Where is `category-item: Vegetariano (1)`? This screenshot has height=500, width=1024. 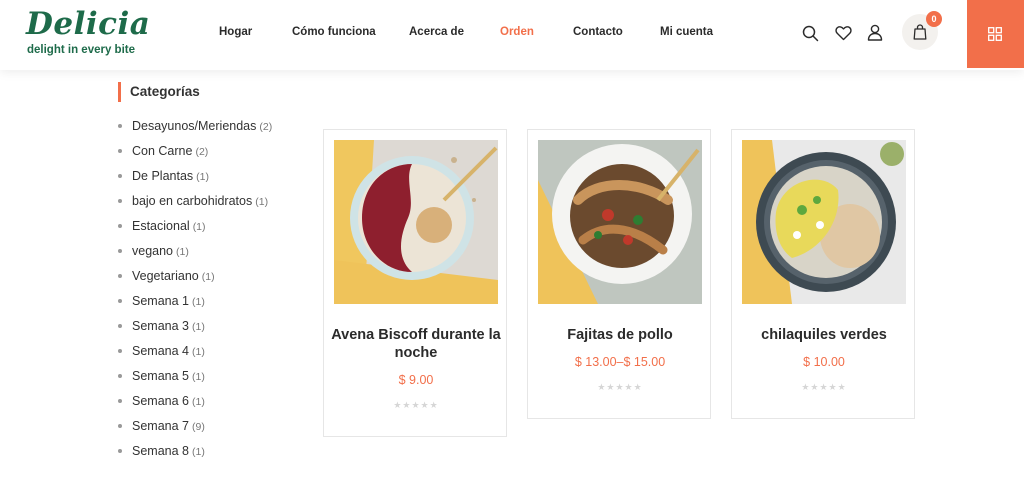 category-item: Vegetariano (1) is located at coordinates (195, 280).